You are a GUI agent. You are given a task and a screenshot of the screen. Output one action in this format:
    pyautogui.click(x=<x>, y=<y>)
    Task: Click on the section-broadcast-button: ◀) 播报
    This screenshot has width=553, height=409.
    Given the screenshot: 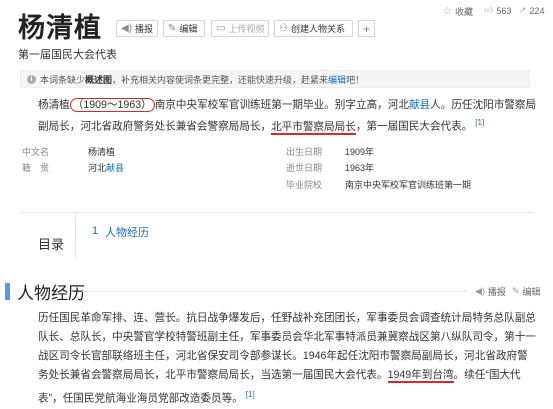 What is the action you would take?
    pyautogui.click(x=490, y=291)
    